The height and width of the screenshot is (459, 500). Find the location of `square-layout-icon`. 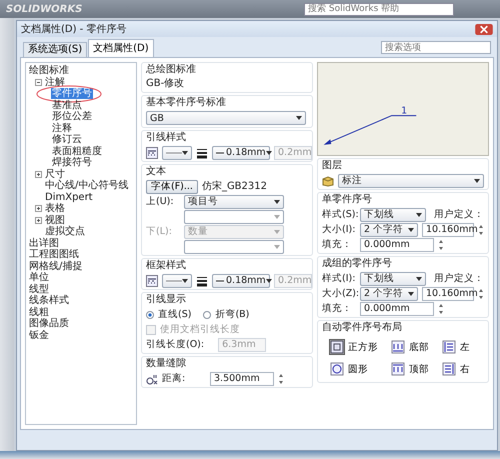

square-layout-icon is located at coordinates (337, 347).